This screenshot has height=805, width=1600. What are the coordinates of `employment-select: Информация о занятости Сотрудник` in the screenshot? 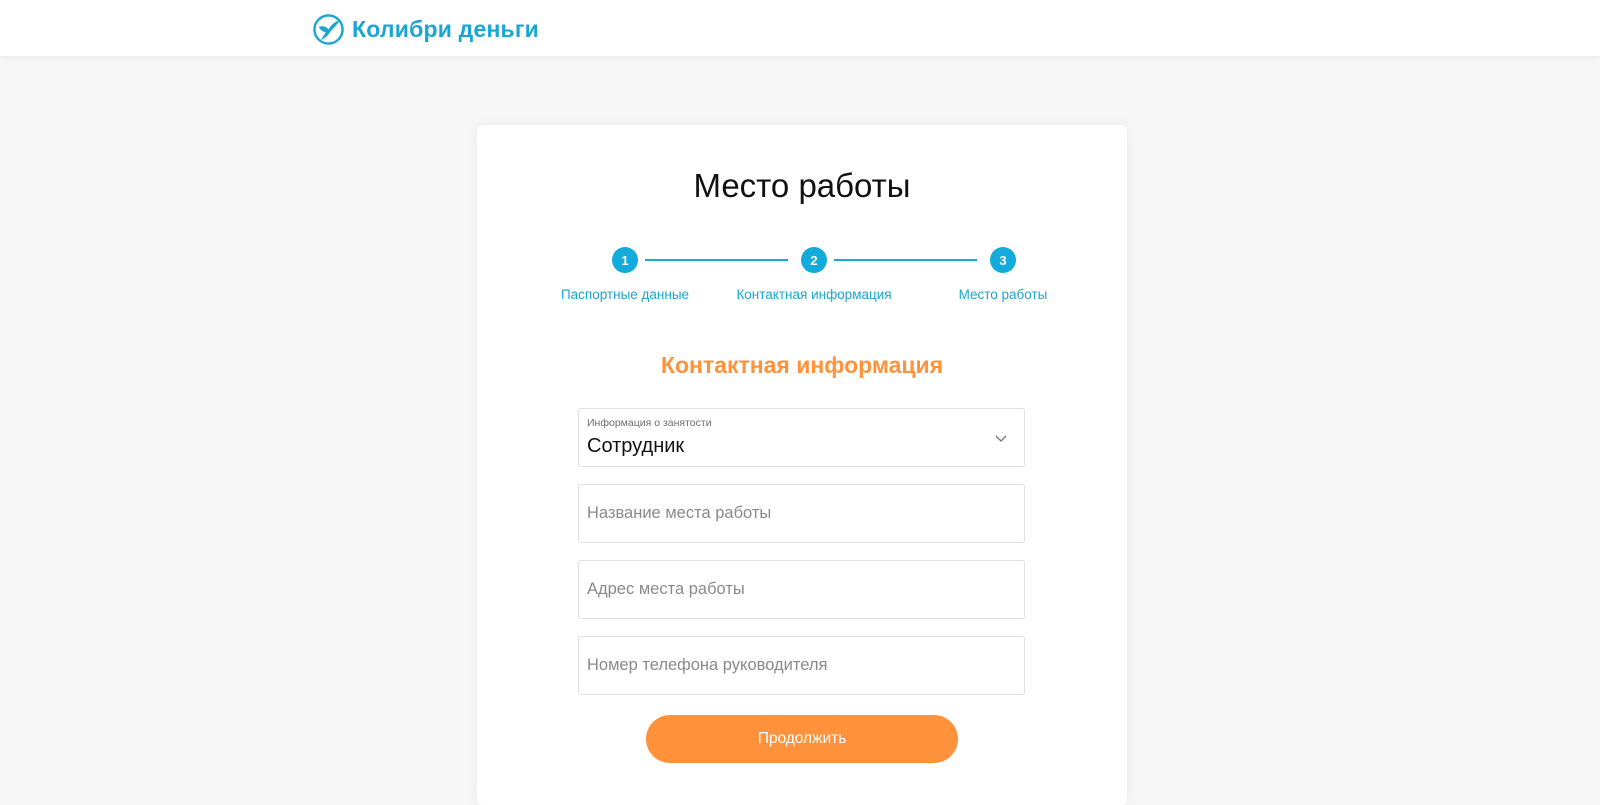 It's located at (801, 437).